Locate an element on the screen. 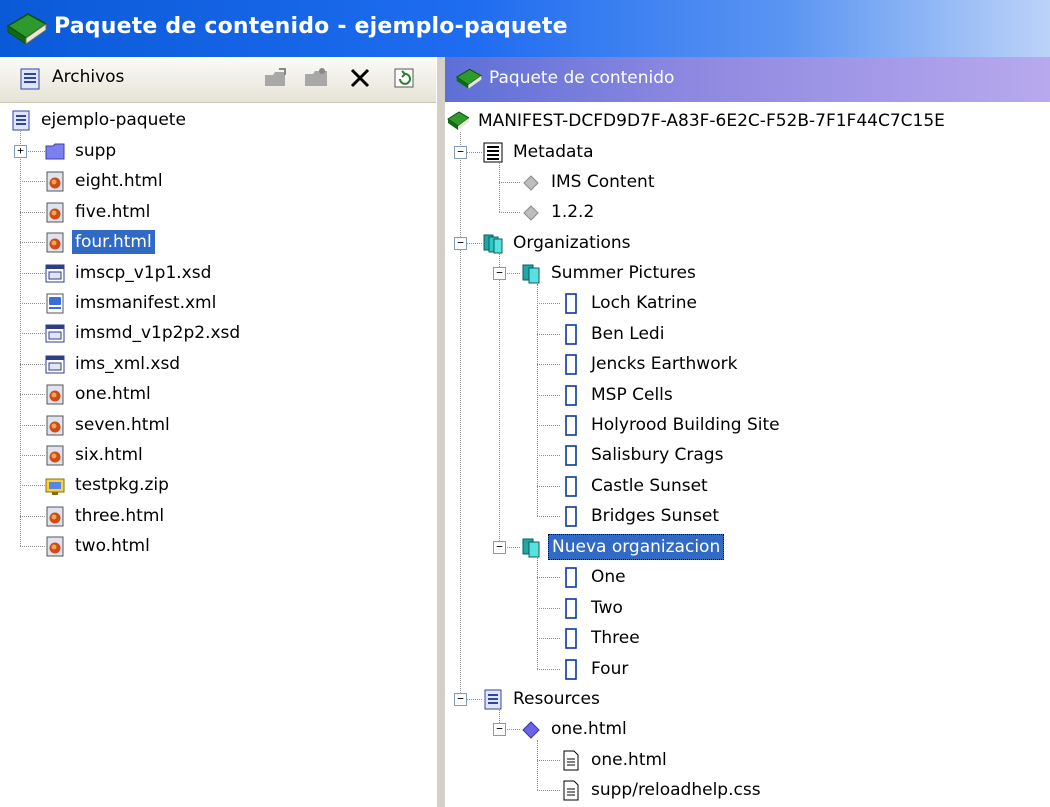  file-item-imsmd-v1p2p2-xsd: imsmd_v1p2p2.xsd is located at coordinates (143, 333).